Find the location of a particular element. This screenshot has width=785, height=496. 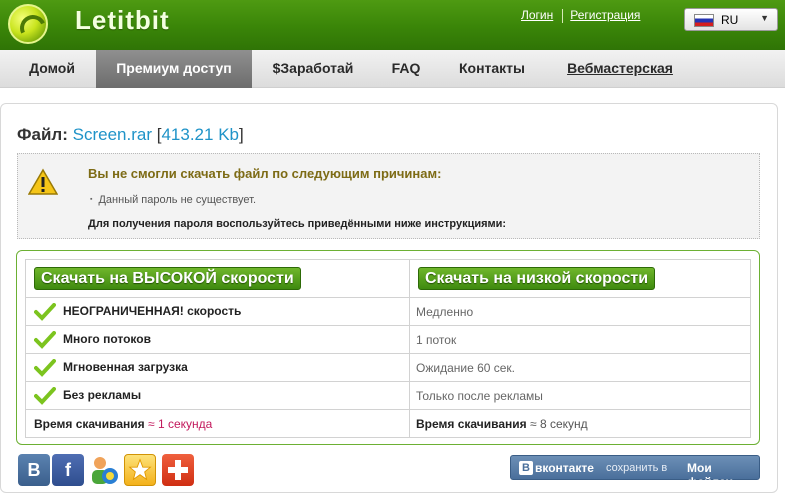

bookmark-star-icon is located at coordinates (140, 470).